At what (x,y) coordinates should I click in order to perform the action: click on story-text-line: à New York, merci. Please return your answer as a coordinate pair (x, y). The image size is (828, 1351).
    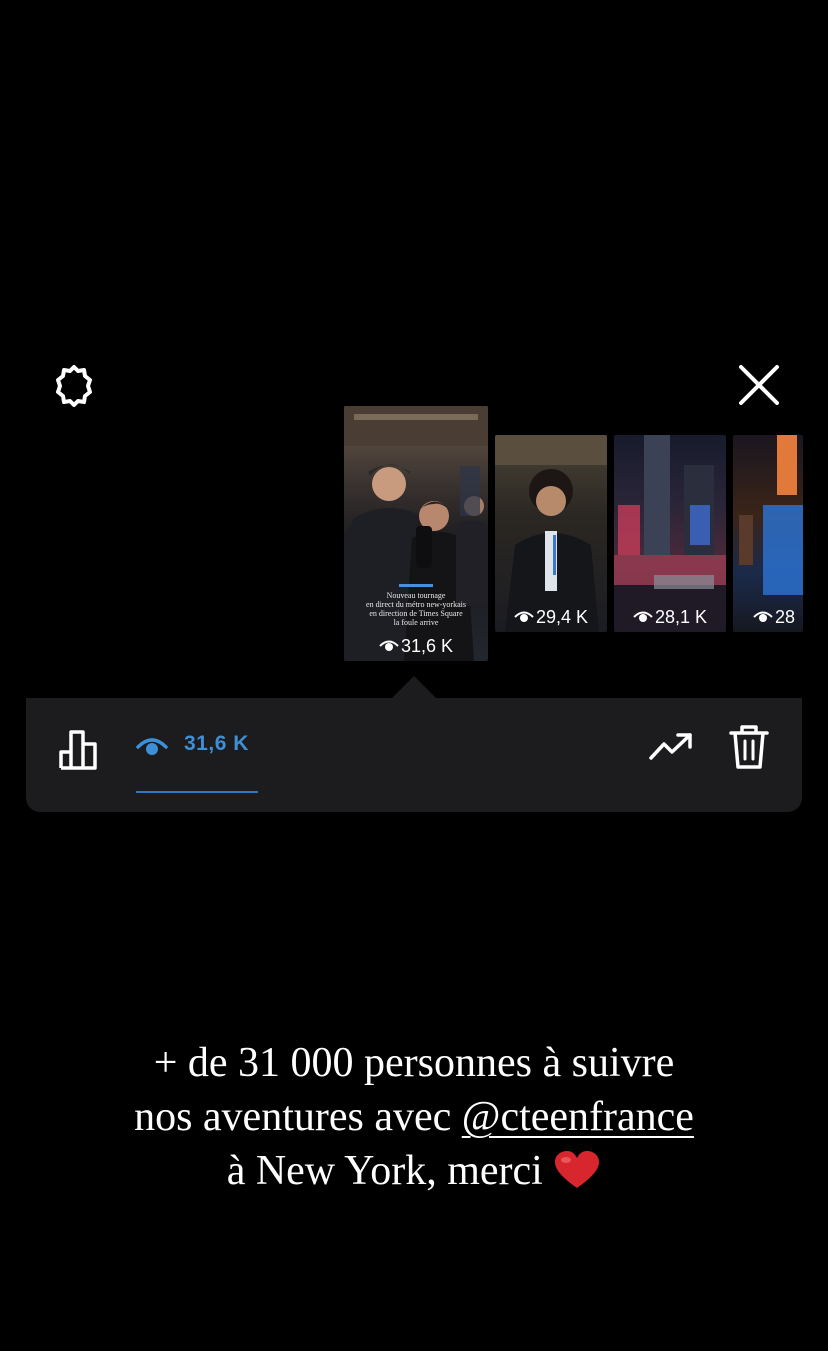
    Looking at the image, I should click on (414, 1171).